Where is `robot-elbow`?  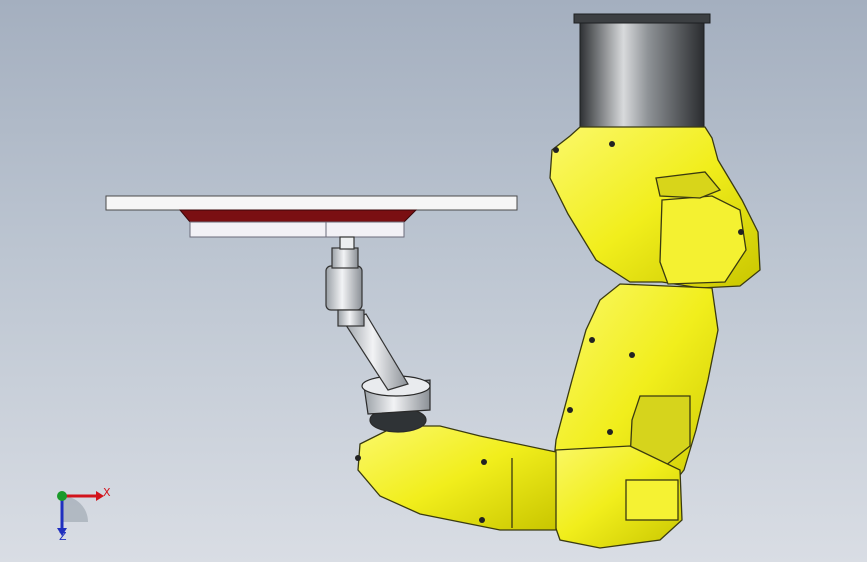 robot-elbow is located at coordinates (614, 497).